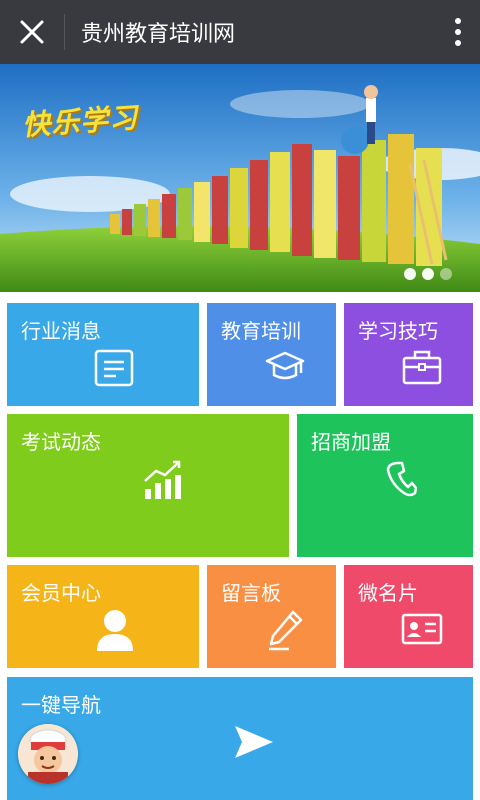  Describe the element at coordinates (61, 705) in the screenshot. I see `tile-label: 一键导航` at that location.